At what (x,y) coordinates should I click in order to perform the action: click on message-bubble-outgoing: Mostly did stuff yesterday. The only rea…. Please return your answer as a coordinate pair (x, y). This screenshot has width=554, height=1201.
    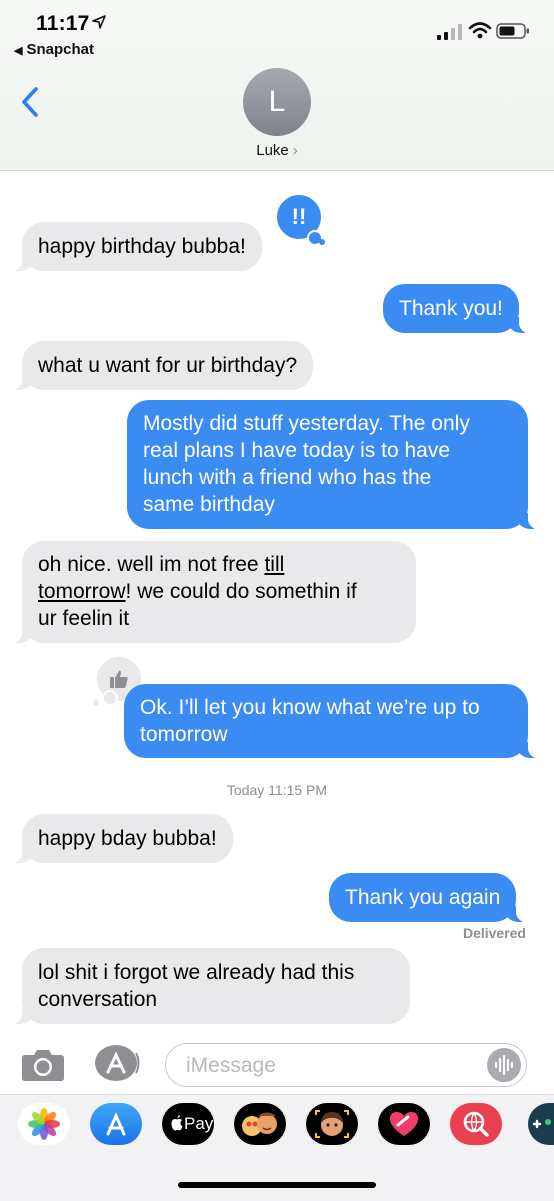
    Looking at the image, I should click on (332, 464).